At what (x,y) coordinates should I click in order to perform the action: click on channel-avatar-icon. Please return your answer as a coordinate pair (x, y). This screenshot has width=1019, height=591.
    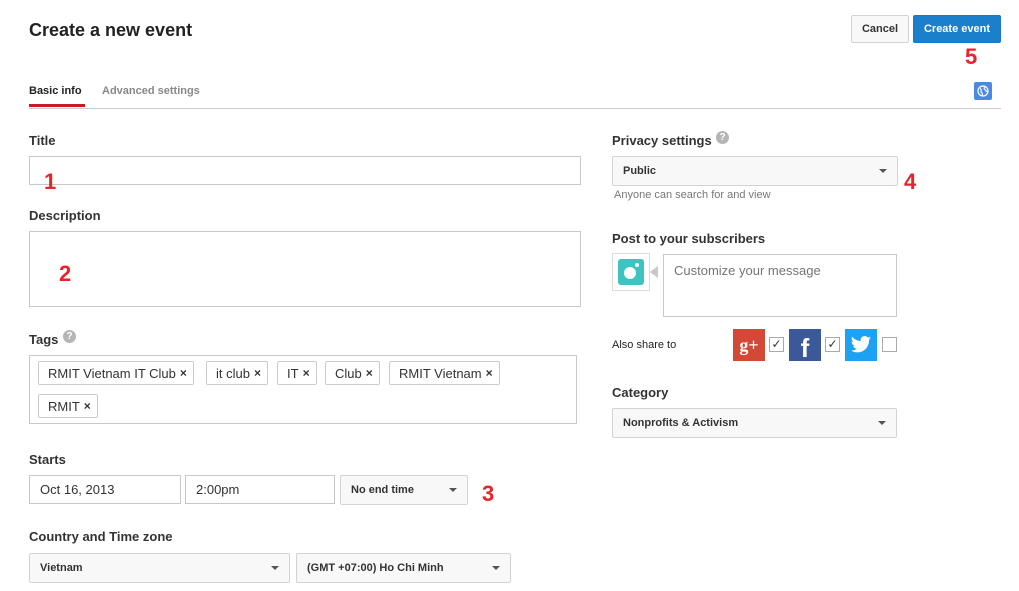
    Looking at the image, I should click on (631, 272).